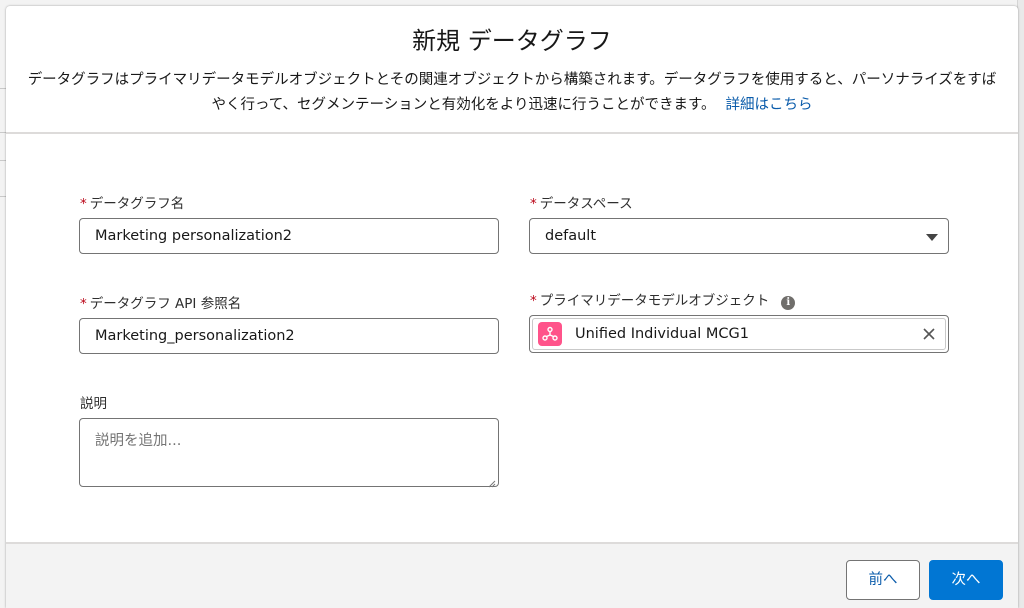 This screenshot has width=1024, height=608. I want to click on selected-object-name: Unified Individual MCG1, so click(662, 334).